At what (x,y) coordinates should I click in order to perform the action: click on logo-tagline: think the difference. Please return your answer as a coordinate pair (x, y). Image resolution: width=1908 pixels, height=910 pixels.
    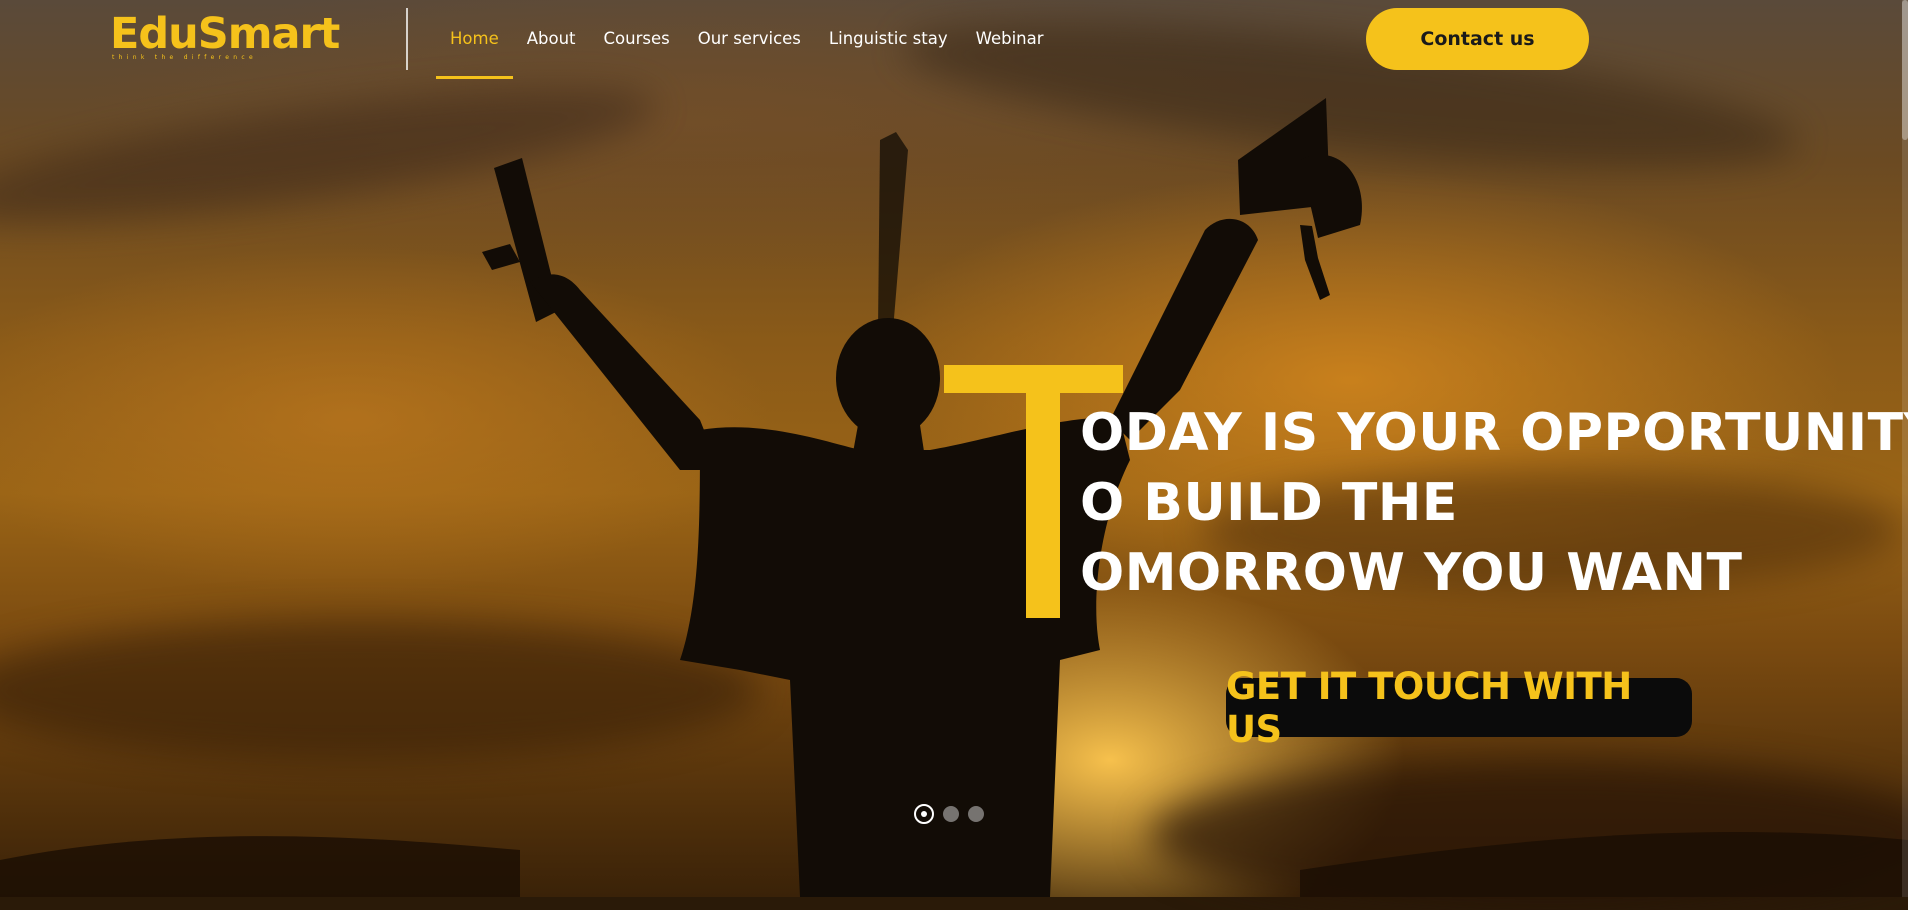
    Looking at the image, I should click on (184, 57).